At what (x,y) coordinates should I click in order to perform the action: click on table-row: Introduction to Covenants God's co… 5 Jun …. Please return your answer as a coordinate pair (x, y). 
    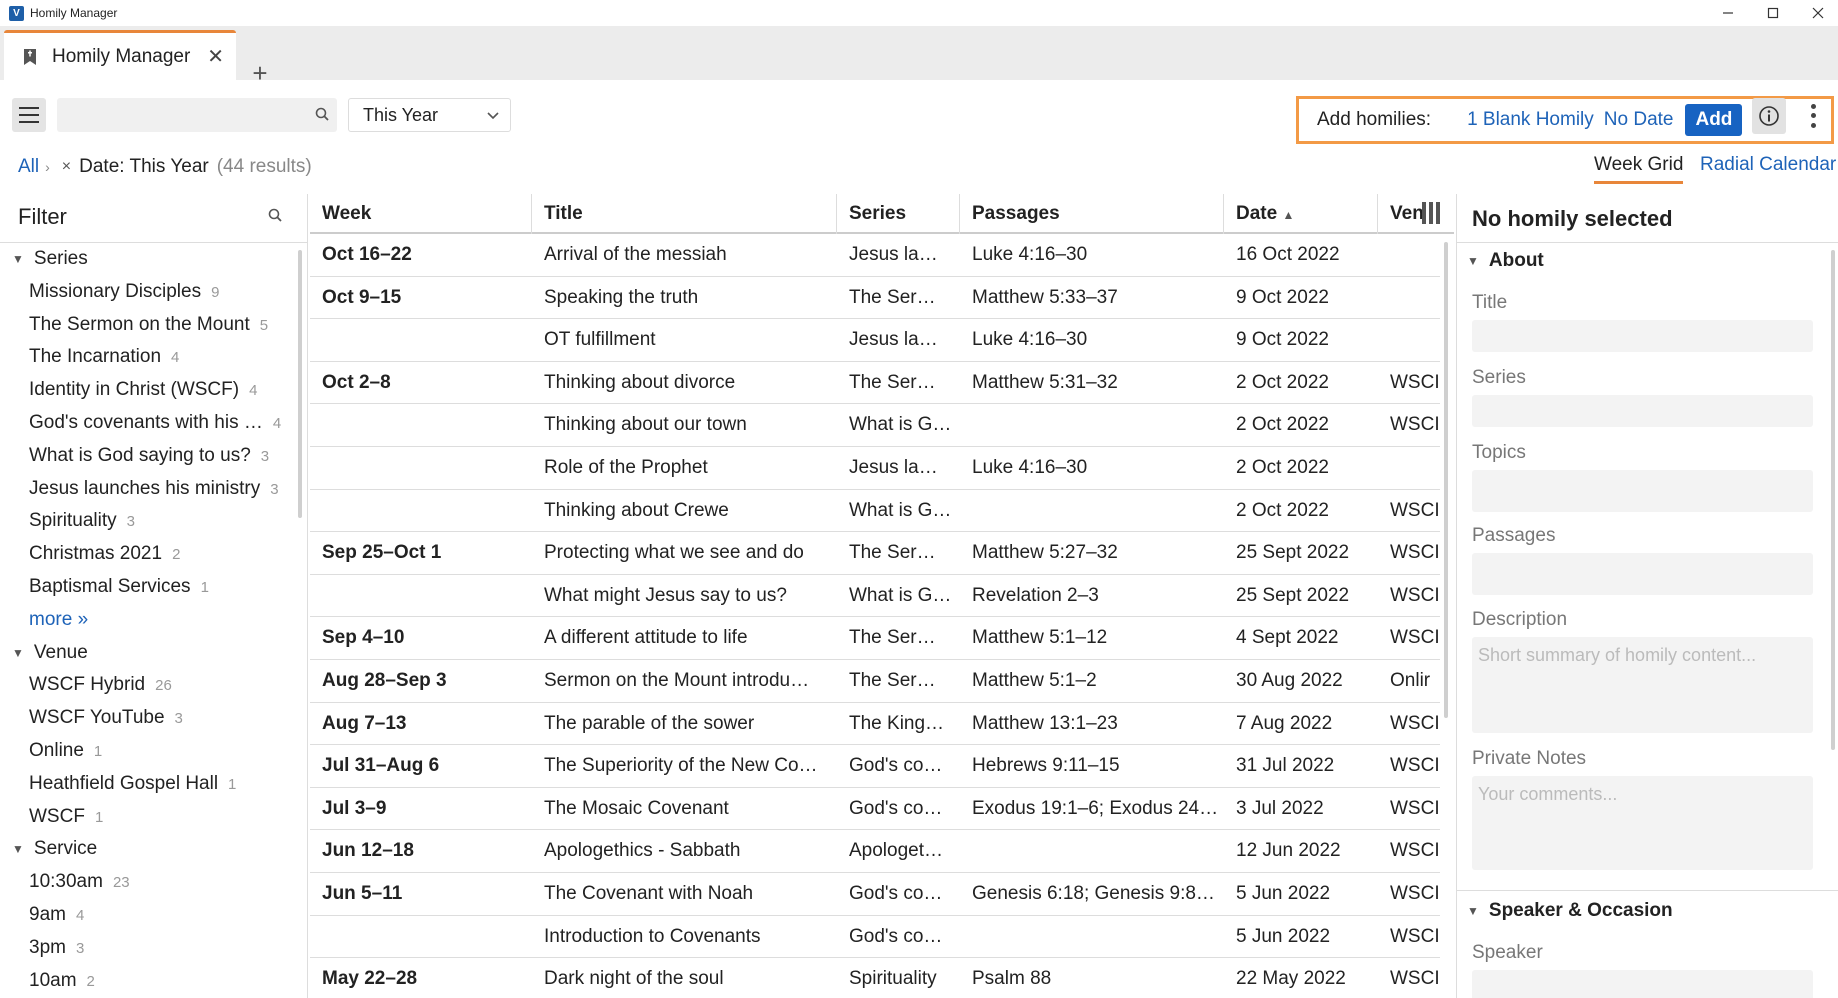
    Looking at the image, I should click on (875, 937).